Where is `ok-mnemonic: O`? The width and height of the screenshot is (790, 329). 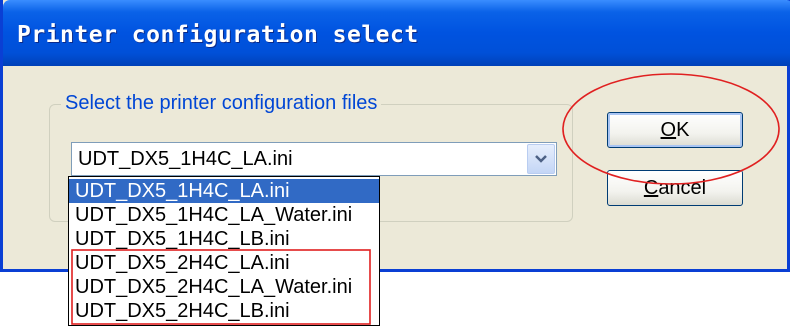
ok-mnemonic: O is located at coordinates (668, 129).